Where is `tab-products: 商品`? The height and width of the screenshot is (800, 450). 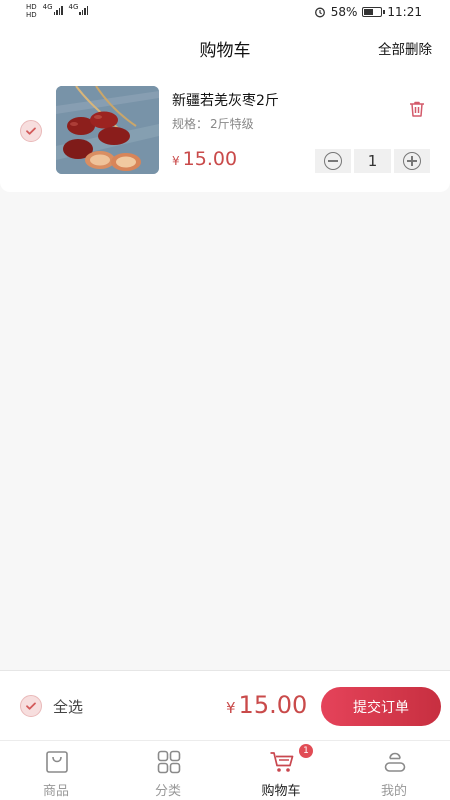
tab-products: 商品 is located at coordinates (56, 770).